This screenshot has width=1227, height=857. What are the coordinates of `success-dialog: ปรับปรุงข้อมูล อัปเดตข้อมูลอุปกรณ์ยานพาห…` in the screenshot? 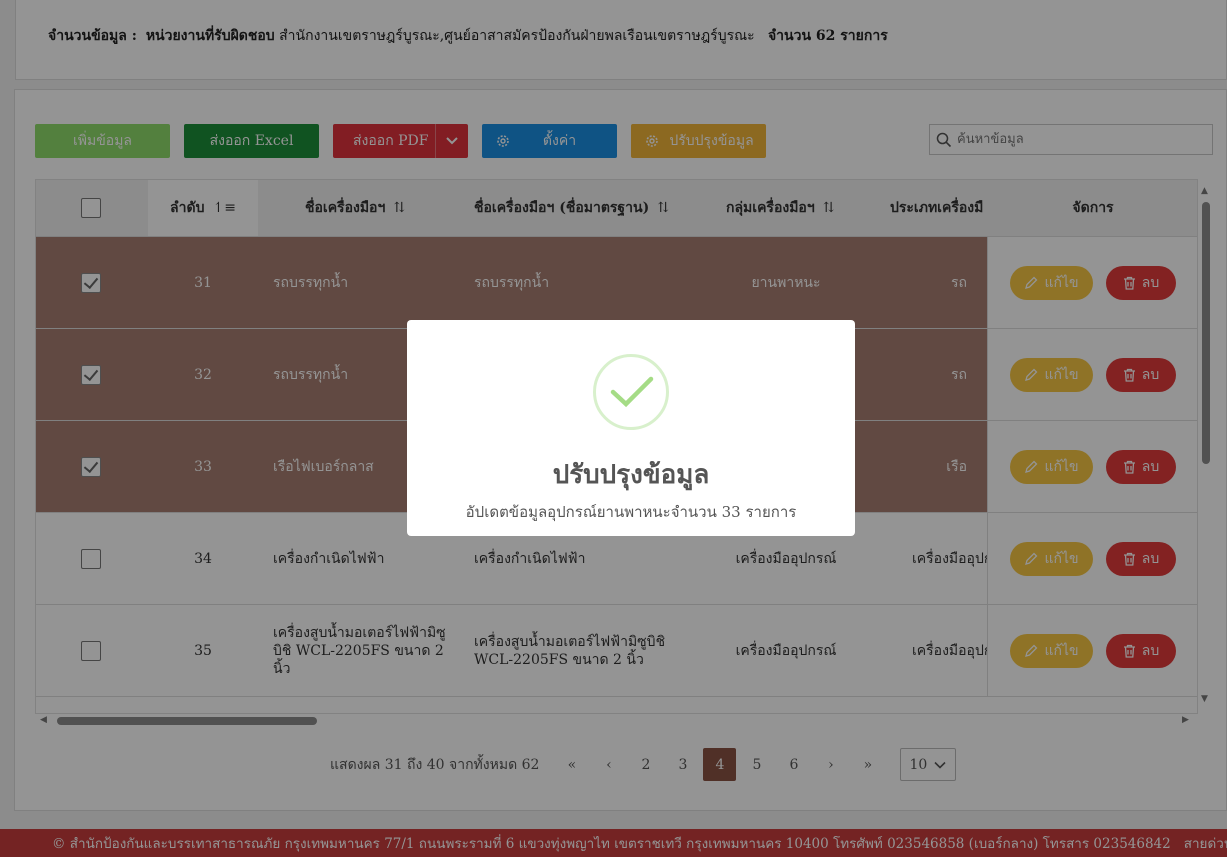 It's located at (631, 428).